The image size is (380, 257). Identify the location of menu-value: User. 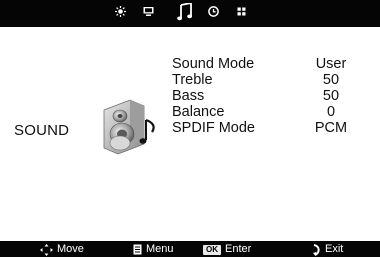
(331, 64).